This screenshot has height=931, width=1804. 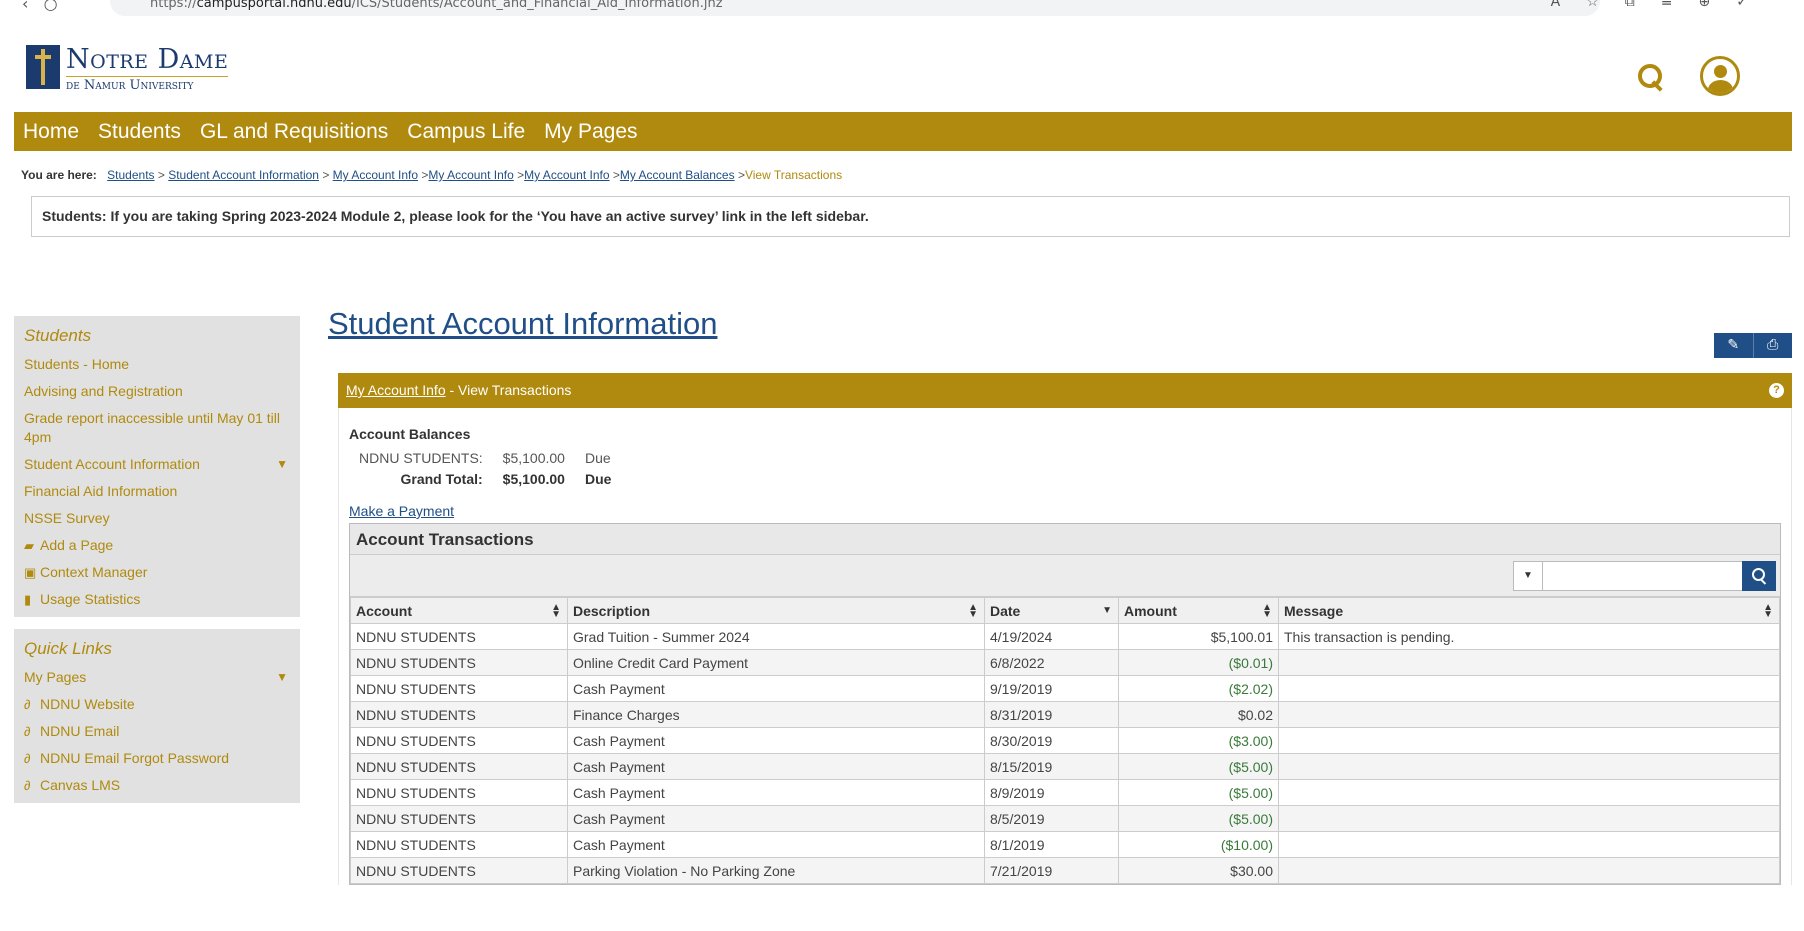 I want to click on cell-date: 8/30/2019, so click(x=1051, y=740).